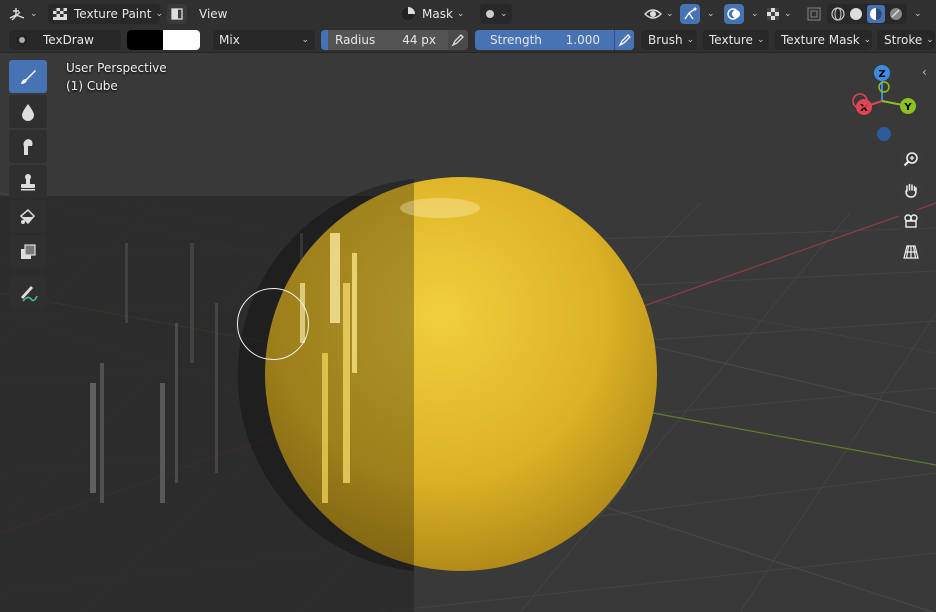 The width and height of the screenshot is (936, 612). Describe the element at coordinates (554, 40) in the screenshot. I see `strength-slider: Strength 1.000` at that location.